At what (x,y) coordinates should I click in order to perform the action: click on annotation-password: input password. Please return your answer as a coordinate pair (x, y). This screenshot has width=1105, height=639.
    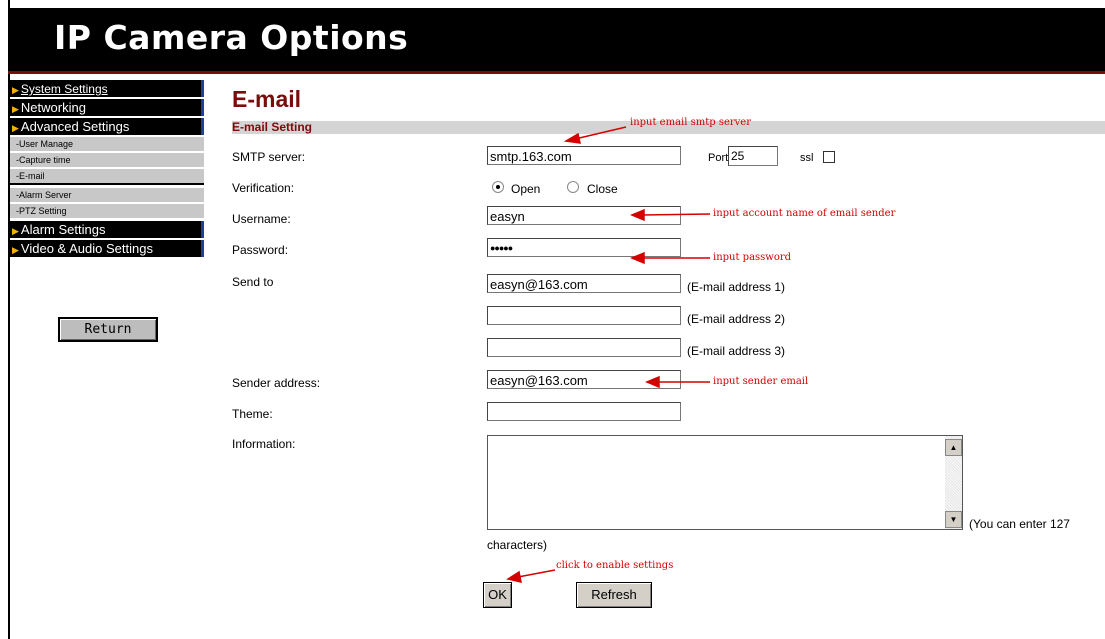
    Looking at the image, I should click on (752, 257).